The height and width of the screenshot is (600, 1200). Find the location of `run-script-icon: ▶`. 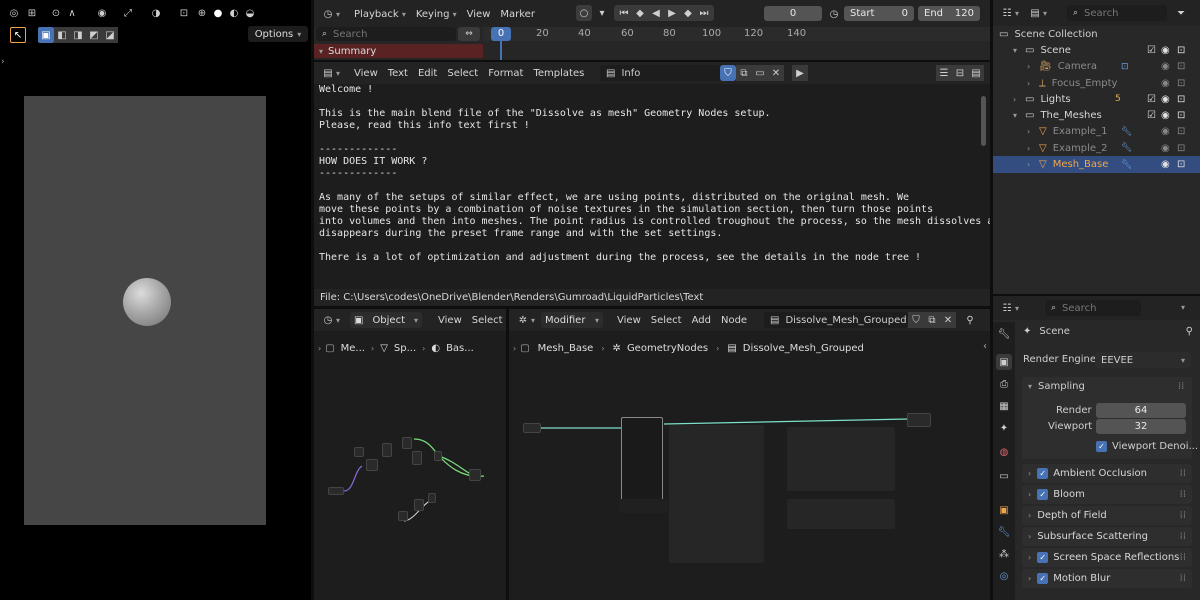

run-script-icon: ▶ is located at coordinates (800, 73).